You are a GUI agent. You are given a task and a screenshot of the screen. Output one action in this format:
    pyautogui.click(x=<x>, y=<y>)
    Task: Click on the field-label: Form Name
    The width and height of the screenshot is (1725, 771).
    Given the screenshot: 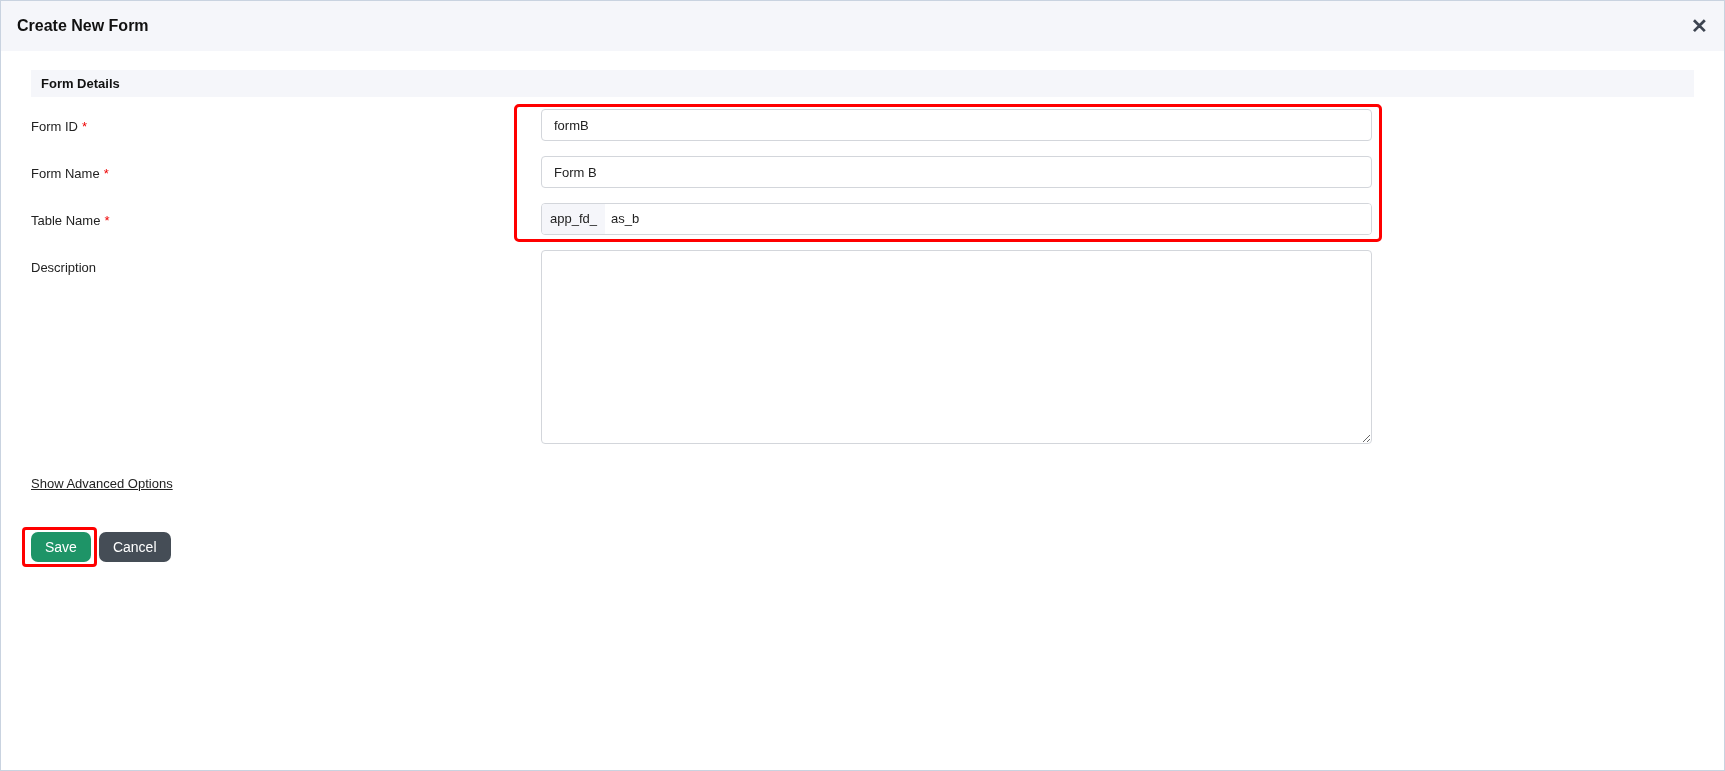 What is the action you would take?
    pyautogui.click(x=65, y=173)
    